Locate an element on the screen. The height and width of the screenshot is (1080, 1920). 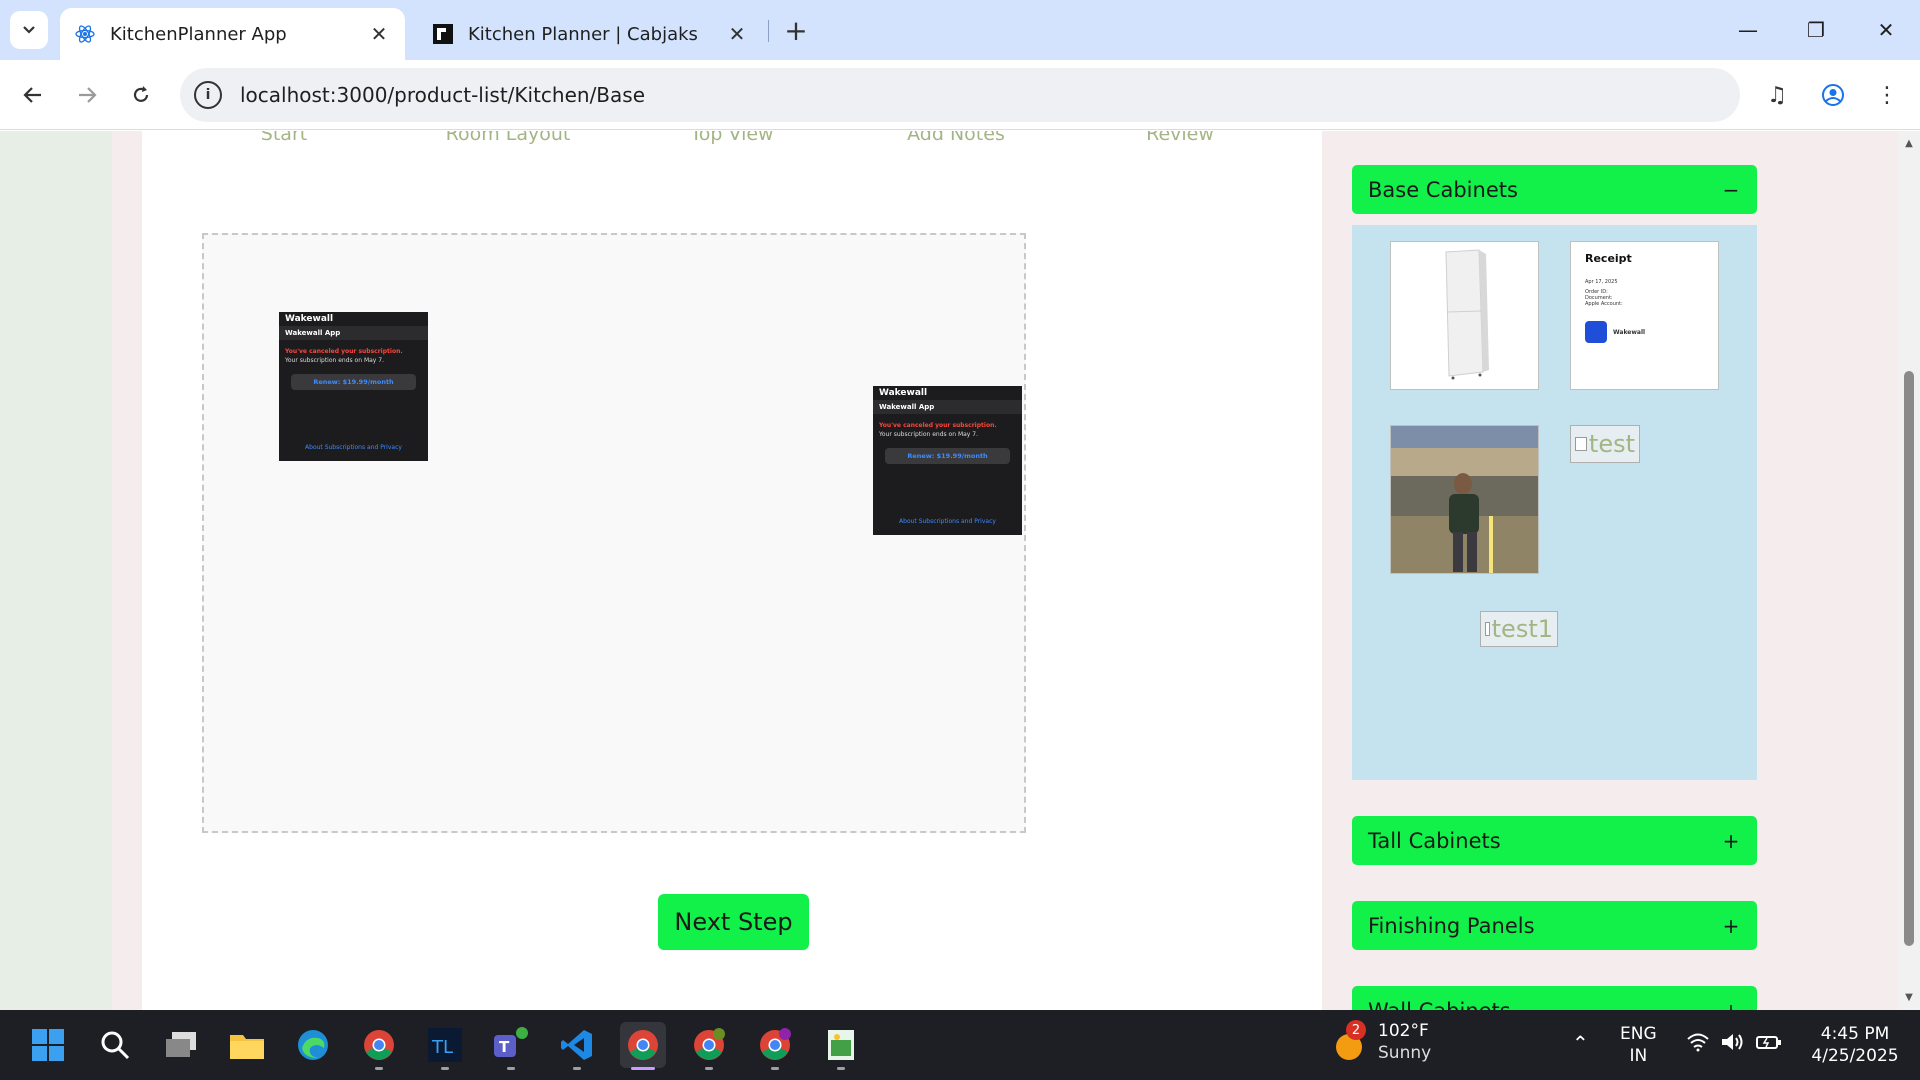
chrome-icon is located at coordinates (379, 1046).